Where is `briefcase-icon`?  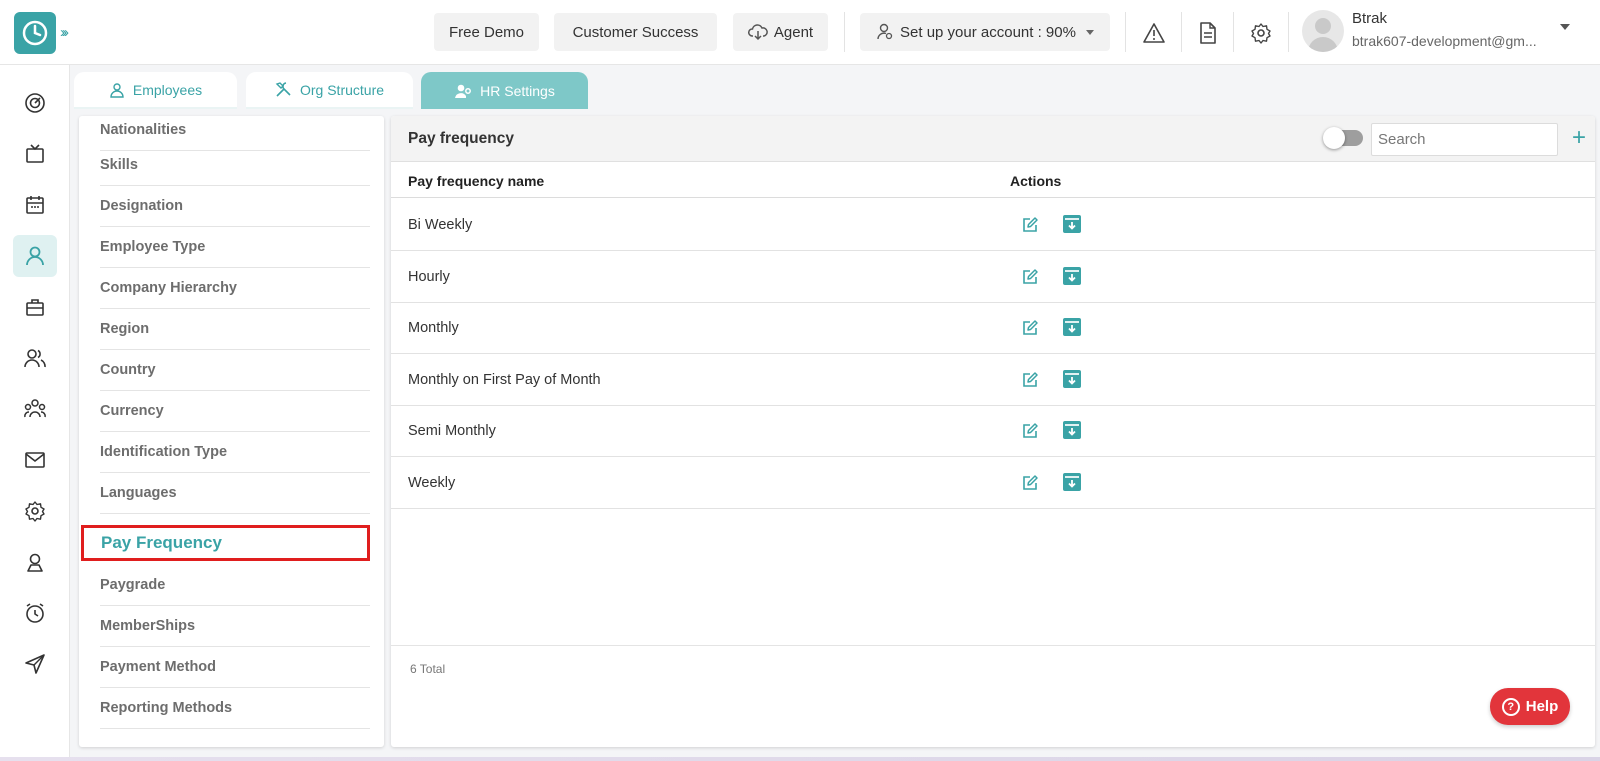 briefcase-icon is located at coordinates (35, 307).